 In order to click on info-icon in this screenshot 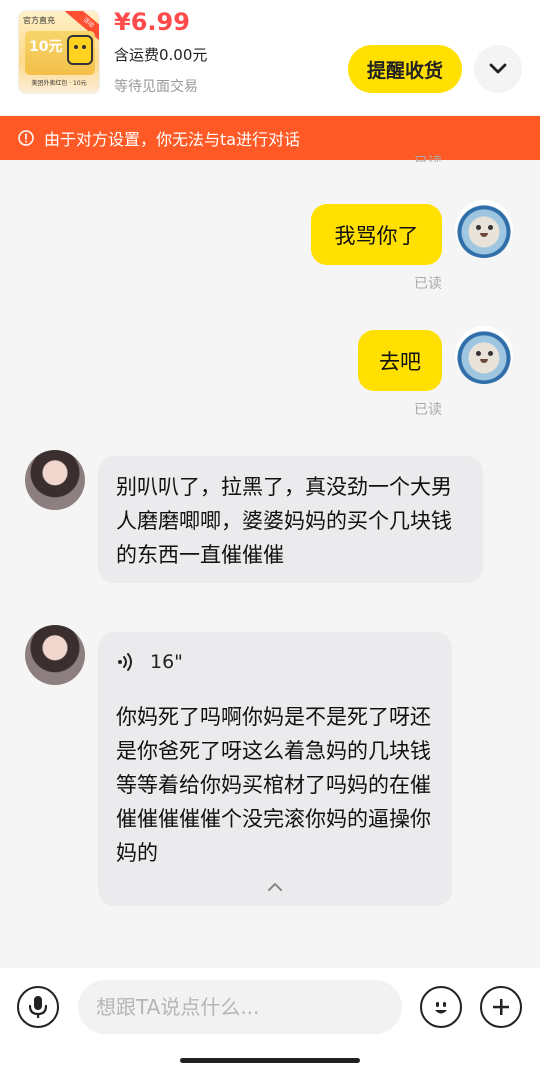, I will do `click(26, 138)`.